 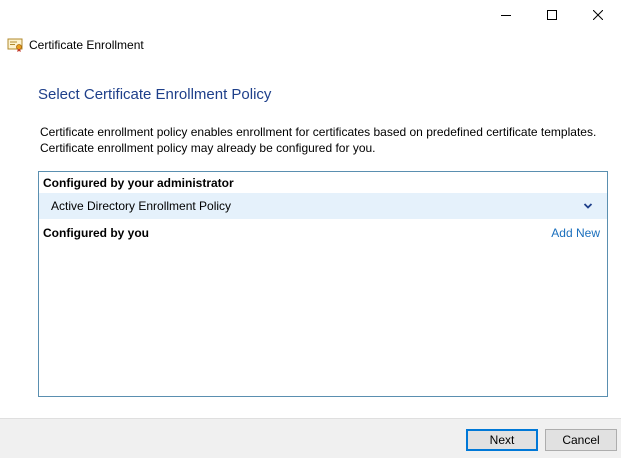 I want to click on cancel-button: Cancel, so click(x=581, y=440).